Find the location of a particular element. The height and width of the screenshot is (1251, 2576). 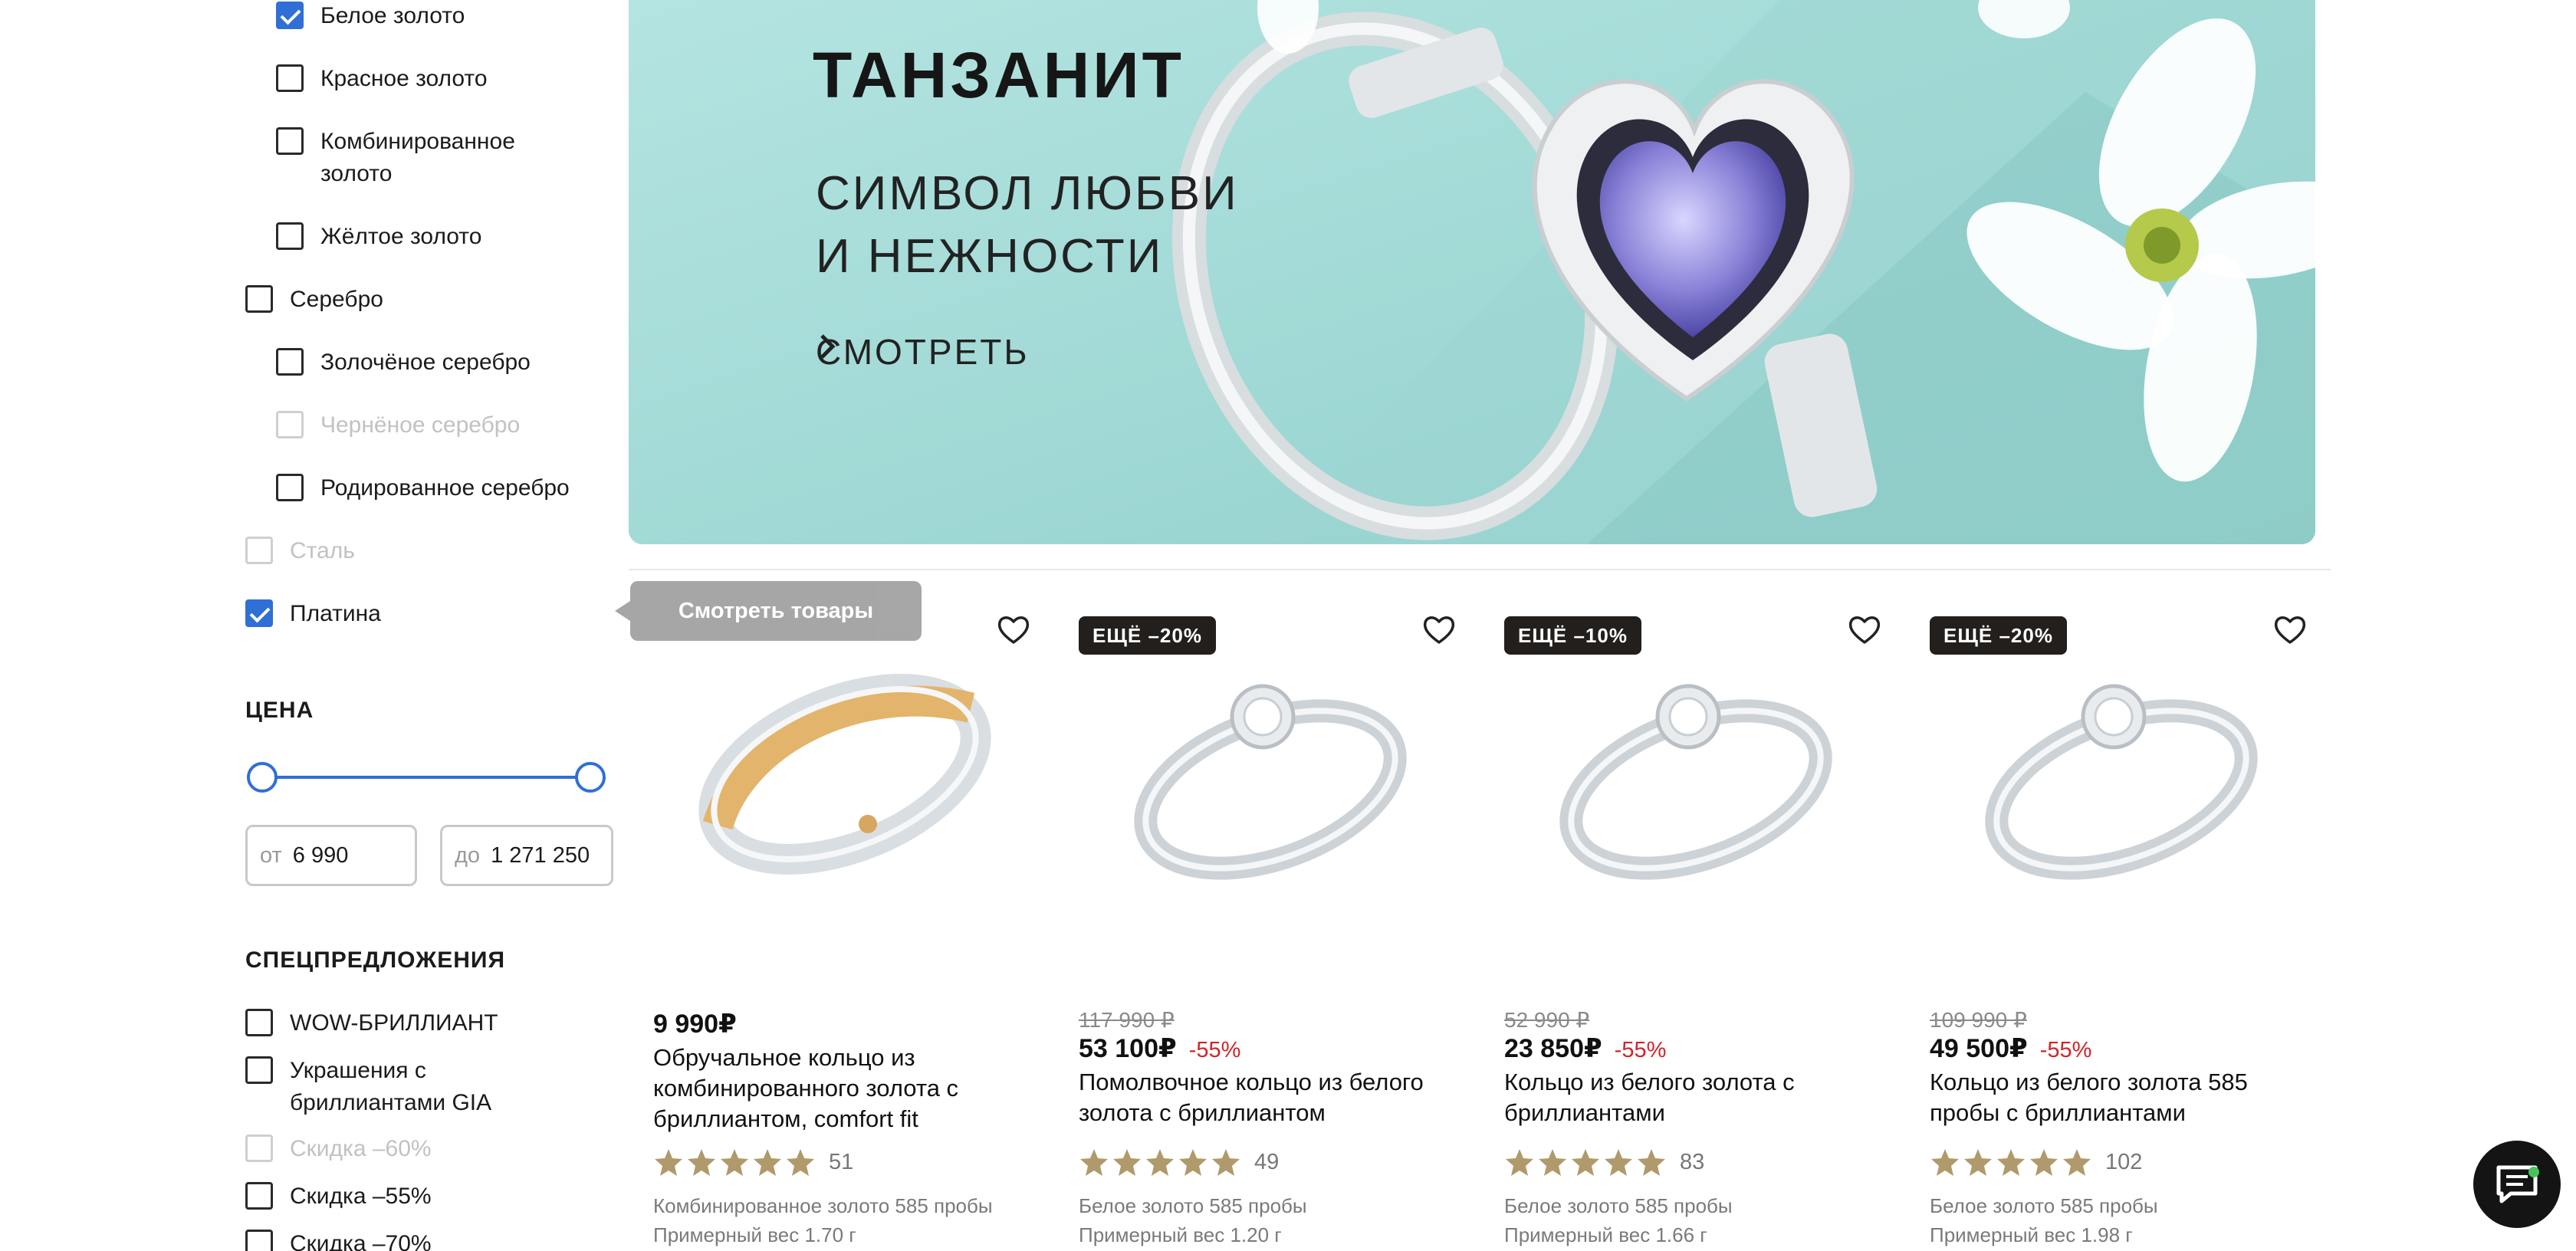

show-products-tooltip-button: Смотреть товары is located at coordinates (769, 611).